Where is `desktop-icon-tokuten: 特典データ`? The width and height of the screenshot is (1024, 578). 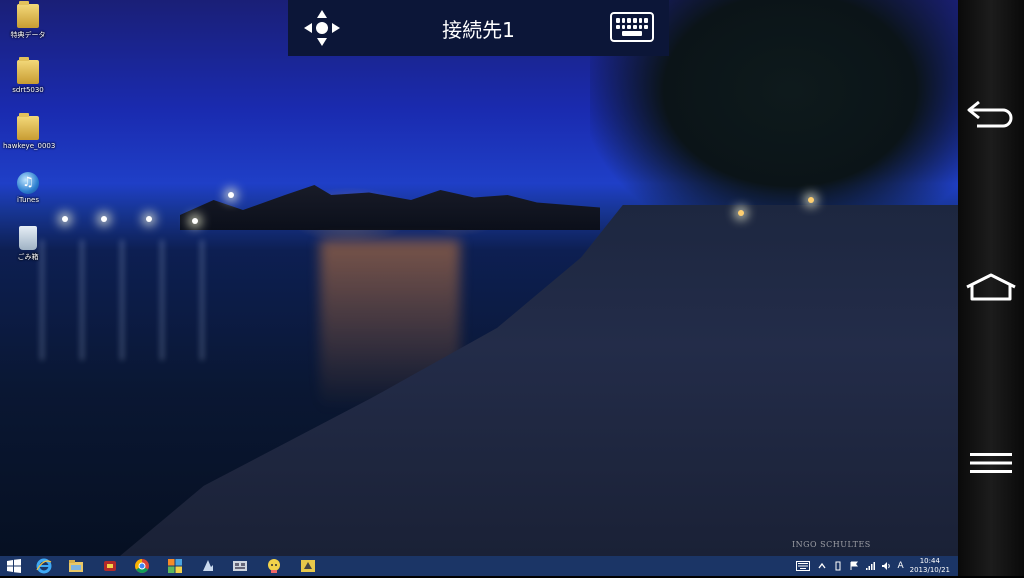 desktop-icon-tokuten: 特典データ is located at coordinates (28, 20).